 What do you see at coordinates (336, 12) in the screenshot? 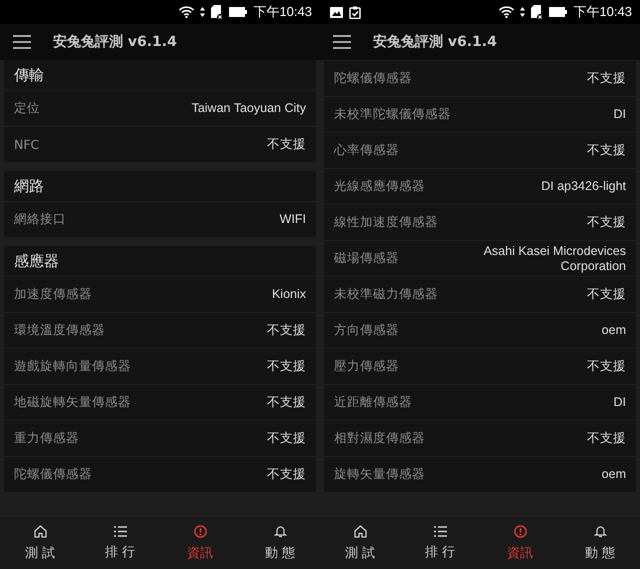
I see `image-icon` at bounding box center [336, 12].